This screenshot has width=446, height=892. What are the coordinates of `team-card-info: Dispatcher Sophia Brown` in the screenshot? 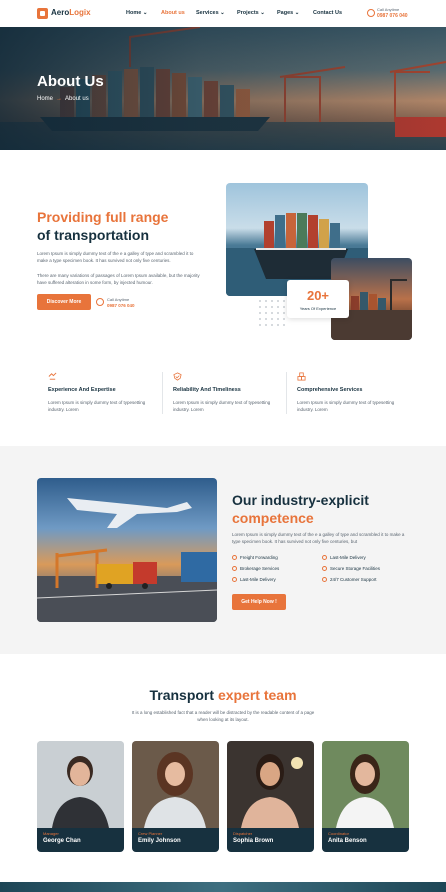 It's located at (270, 840).